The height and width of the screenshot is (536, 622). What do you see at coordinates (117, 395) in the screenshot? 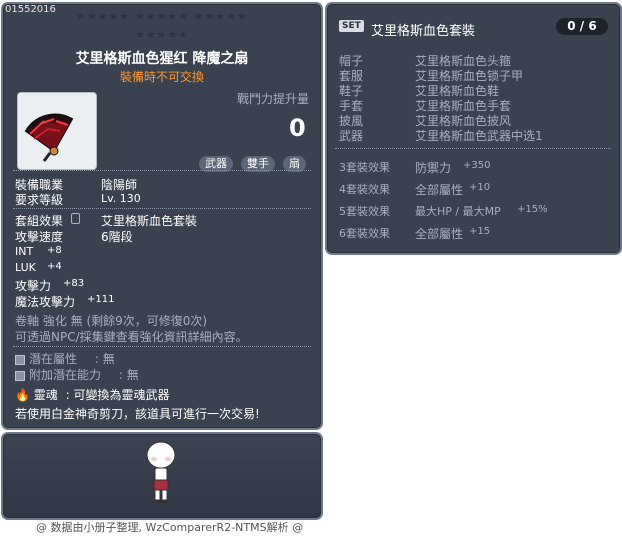
I see `soul-value: : 可變換為靈魂武器` at bounding box center [117, 395].